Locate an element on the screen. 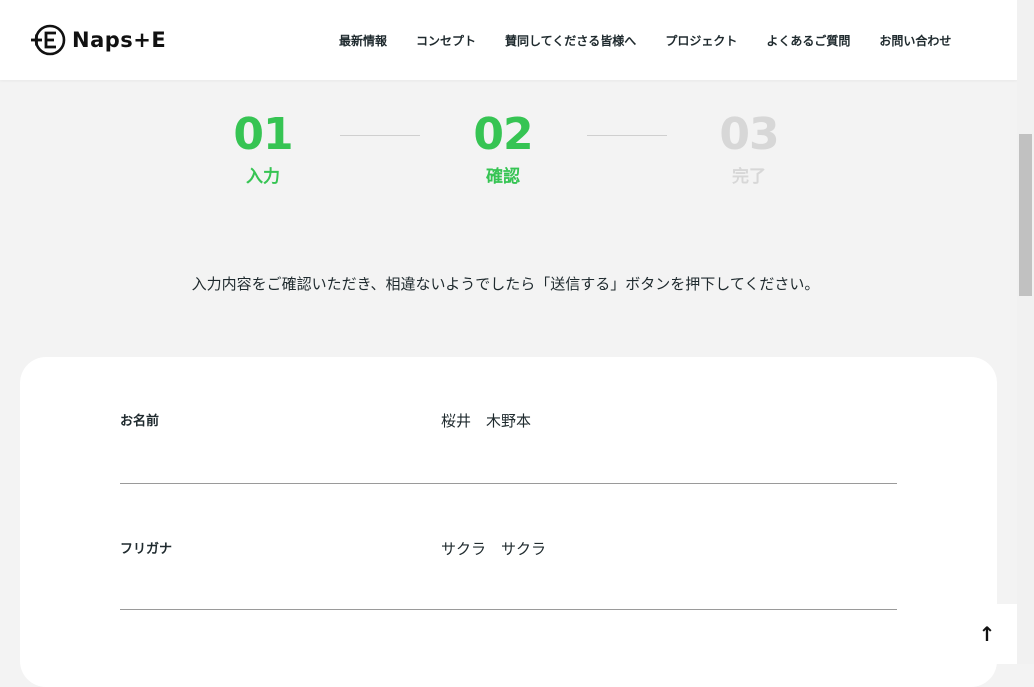 This screenshot has height=687, width=1034. field-value: サクラ サクラ is located at coordinates (494, 549).